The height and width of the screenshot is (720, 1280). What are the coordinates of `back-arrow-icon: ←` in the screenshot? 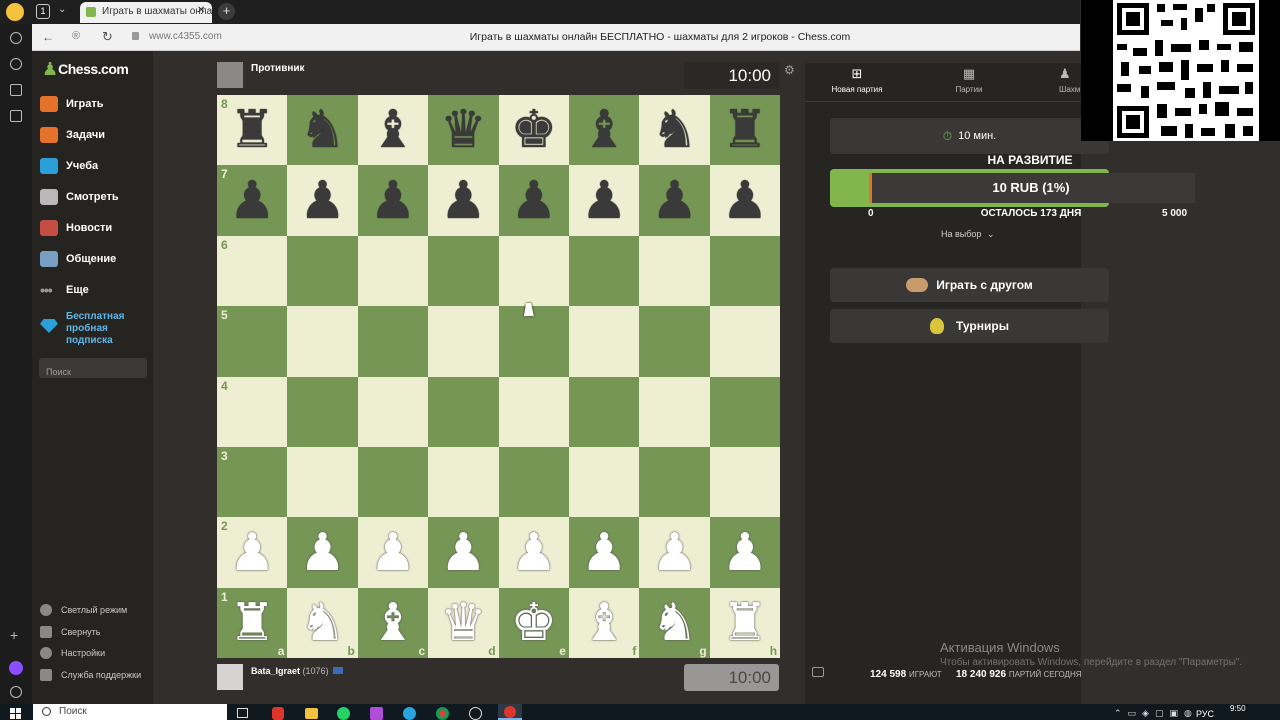 It's located at (48, 37).